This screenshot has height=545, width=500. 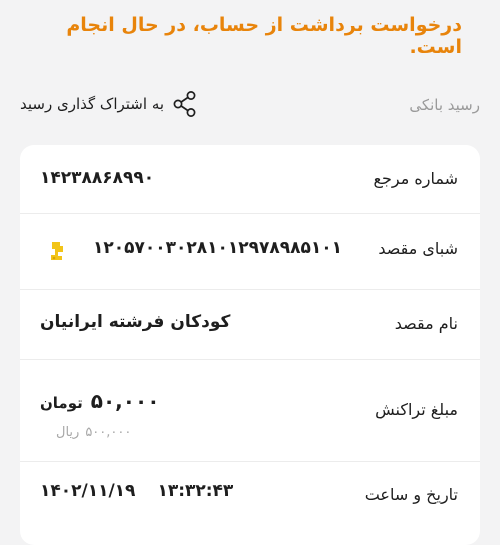 What do you see at coordinates (426, 323) in the screenshot?
I see `destination-name-label: نام مقصد` at bounding box center [426, 323].